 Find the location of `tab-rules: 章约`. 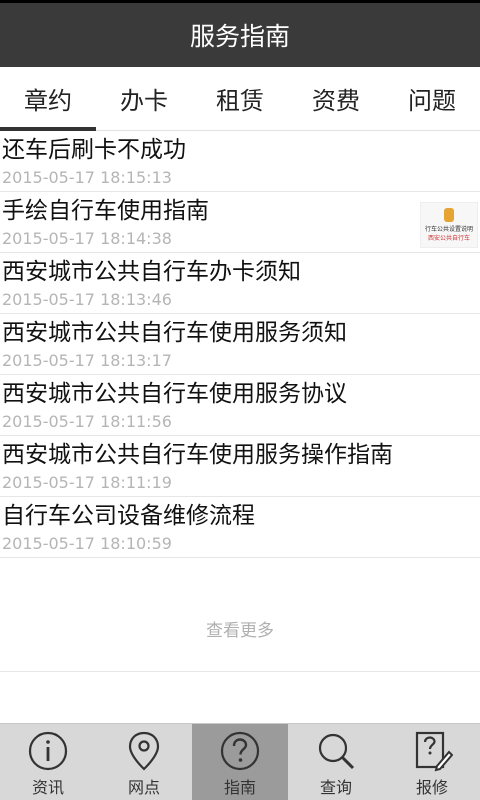

tab-rules: 章约 is located at coordinates (48, 99).